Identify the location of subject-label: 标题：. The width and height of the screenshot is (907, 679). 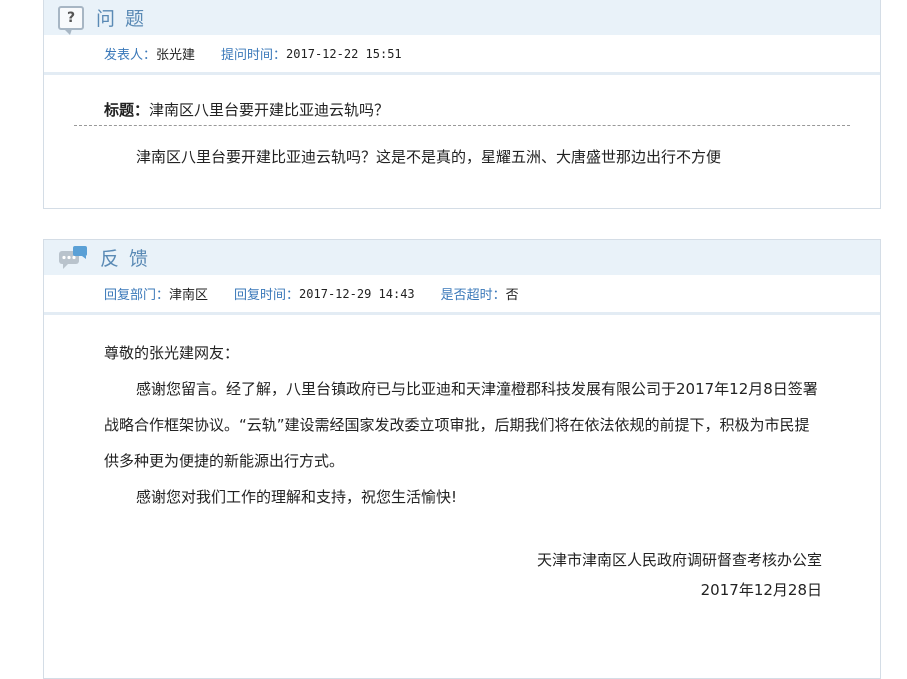
(127, 110).